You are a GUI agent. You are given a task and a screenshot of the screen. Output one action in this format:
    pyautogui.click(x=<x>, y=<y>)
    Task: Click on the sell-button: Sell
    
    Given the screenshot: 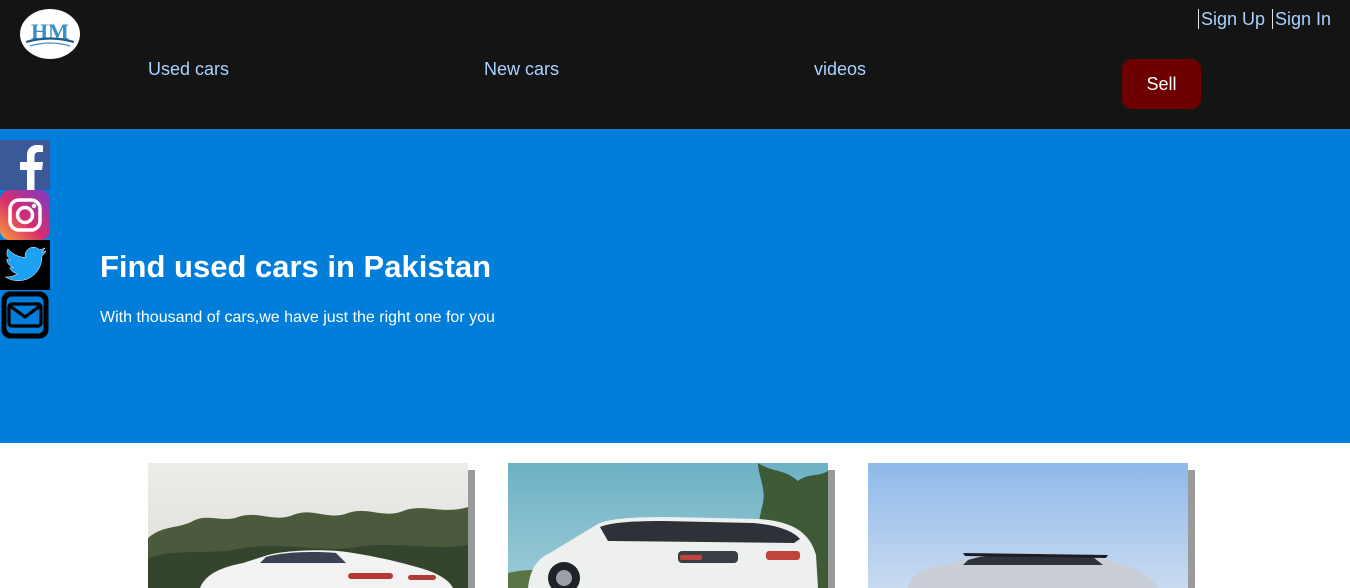 What is the action you would take?
    pyautogui.click(x=1161, y=84)
    